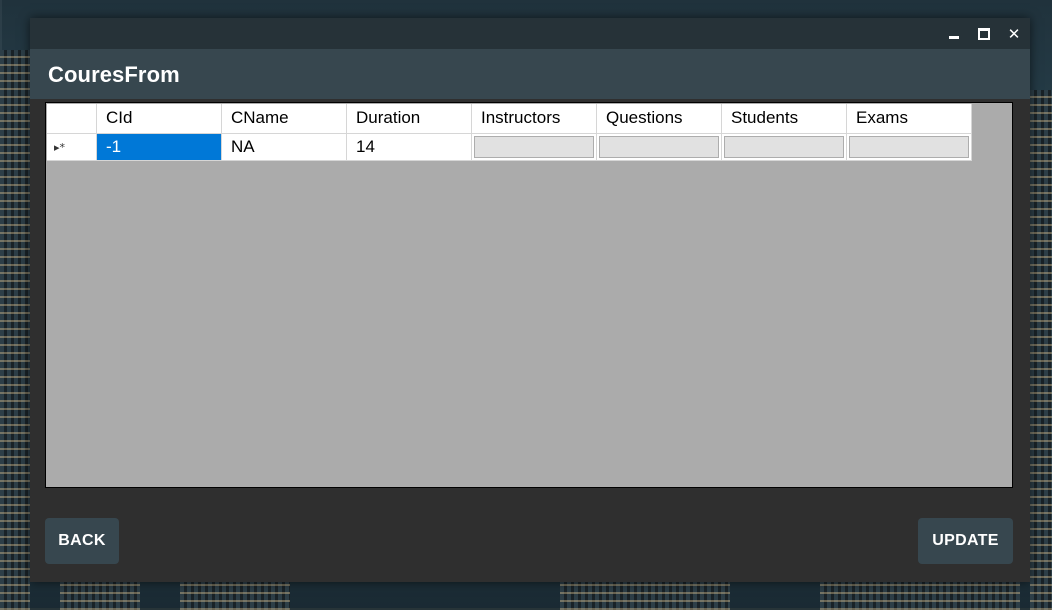  Describe the element at coordinates (159, 119) in the screenshot. I see `column-header-cid: CId` at that location.